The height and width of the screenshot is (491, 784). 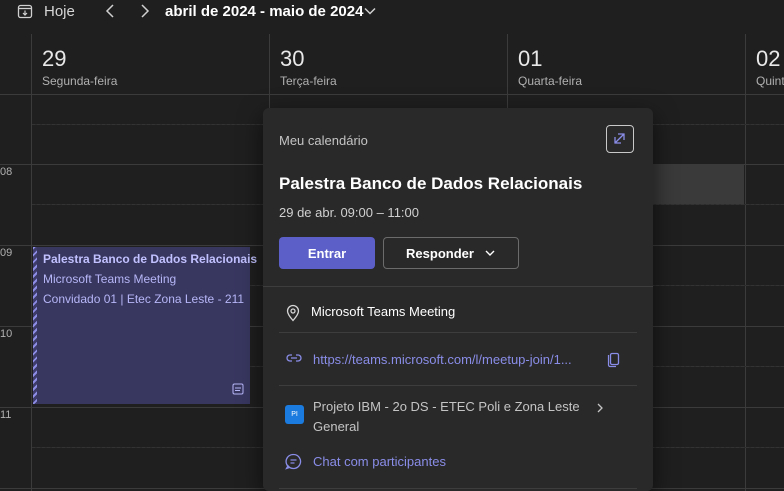 I want to click on hour-label: 08, so click(x=6, y=172).